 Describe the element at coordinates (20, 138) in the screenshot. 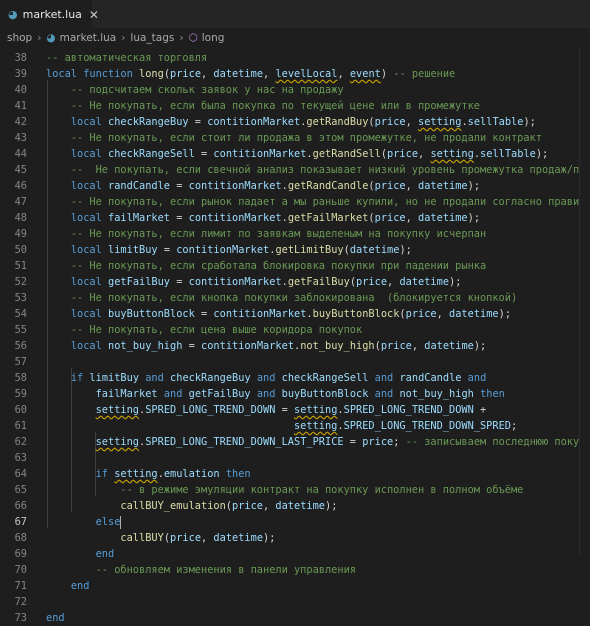

I see `line-number: 43` at that location.